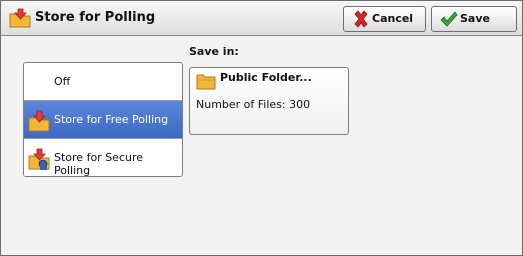 This screenshot has width=523, height=256. I want to click on save-in-label: Save in:, so click(214, 51).